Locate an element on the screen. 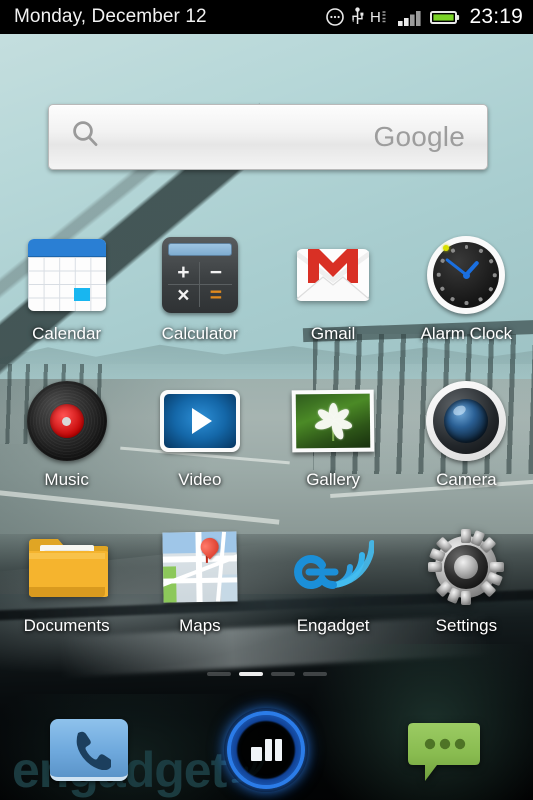 The width and height of the screenshot is (533, 800). app-settings: Settings is located at coordinates (466, 593).